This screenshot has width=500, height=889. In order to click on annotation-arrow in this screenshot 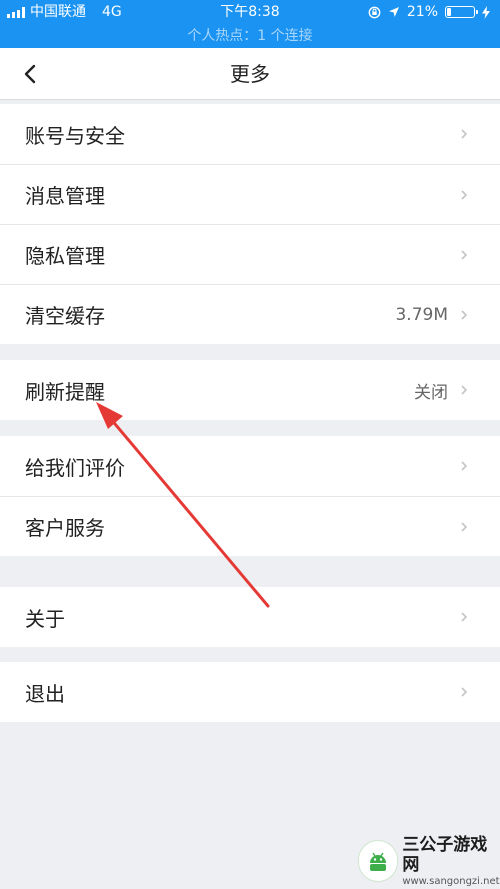, I will do `click(183, 505)`.